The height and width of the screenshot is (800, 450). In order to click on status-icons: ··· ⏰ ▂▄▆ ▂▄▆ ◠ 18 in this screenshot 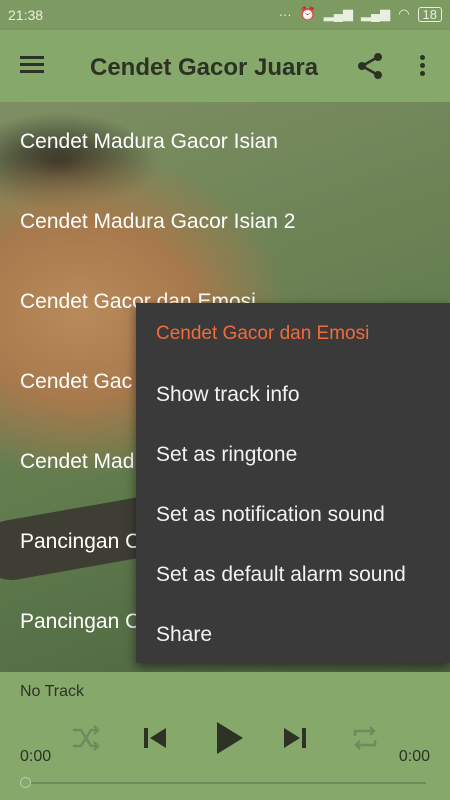, I will do `click(360, 14)`.